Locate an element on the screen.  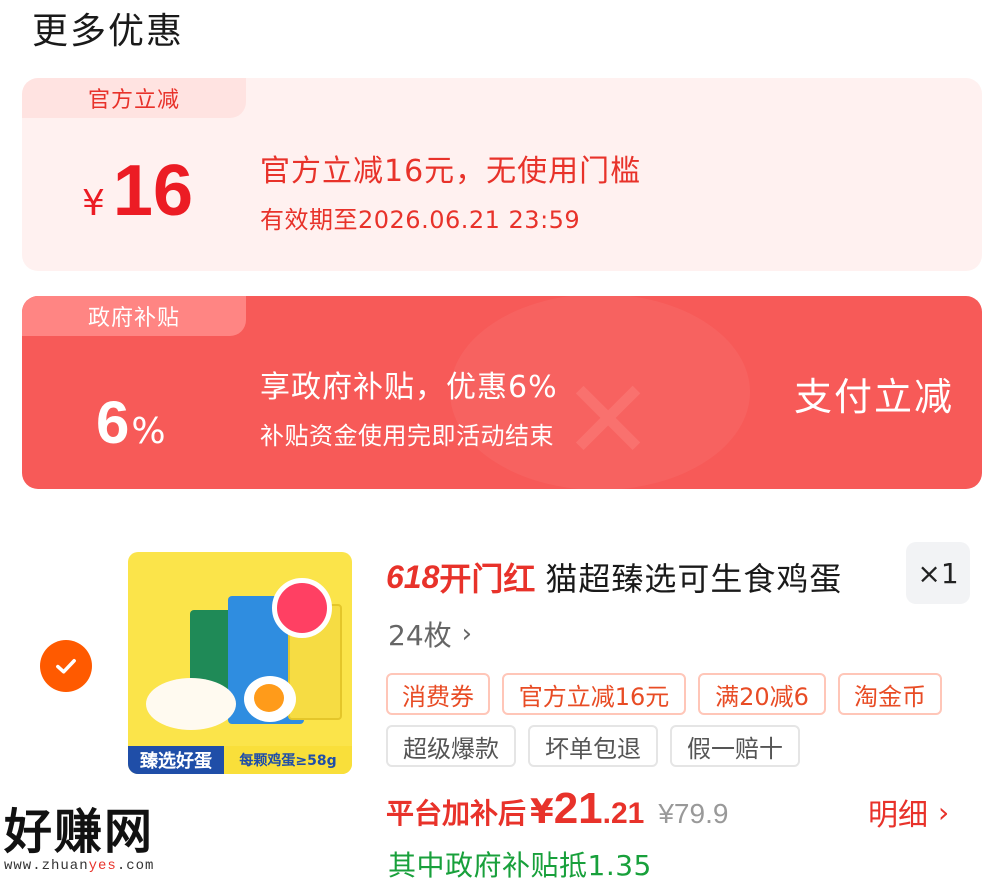
product-name: 猫超臻选可生食鸡蛋 is located at coordinates (694, 579).